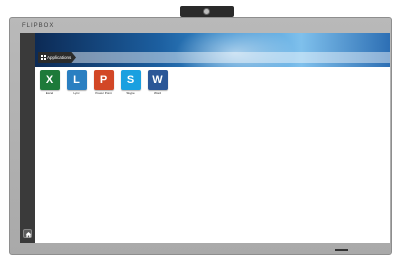  Describe the element at coordinates (341, 250) in the screenshot. I see `power-indicator` at that location.